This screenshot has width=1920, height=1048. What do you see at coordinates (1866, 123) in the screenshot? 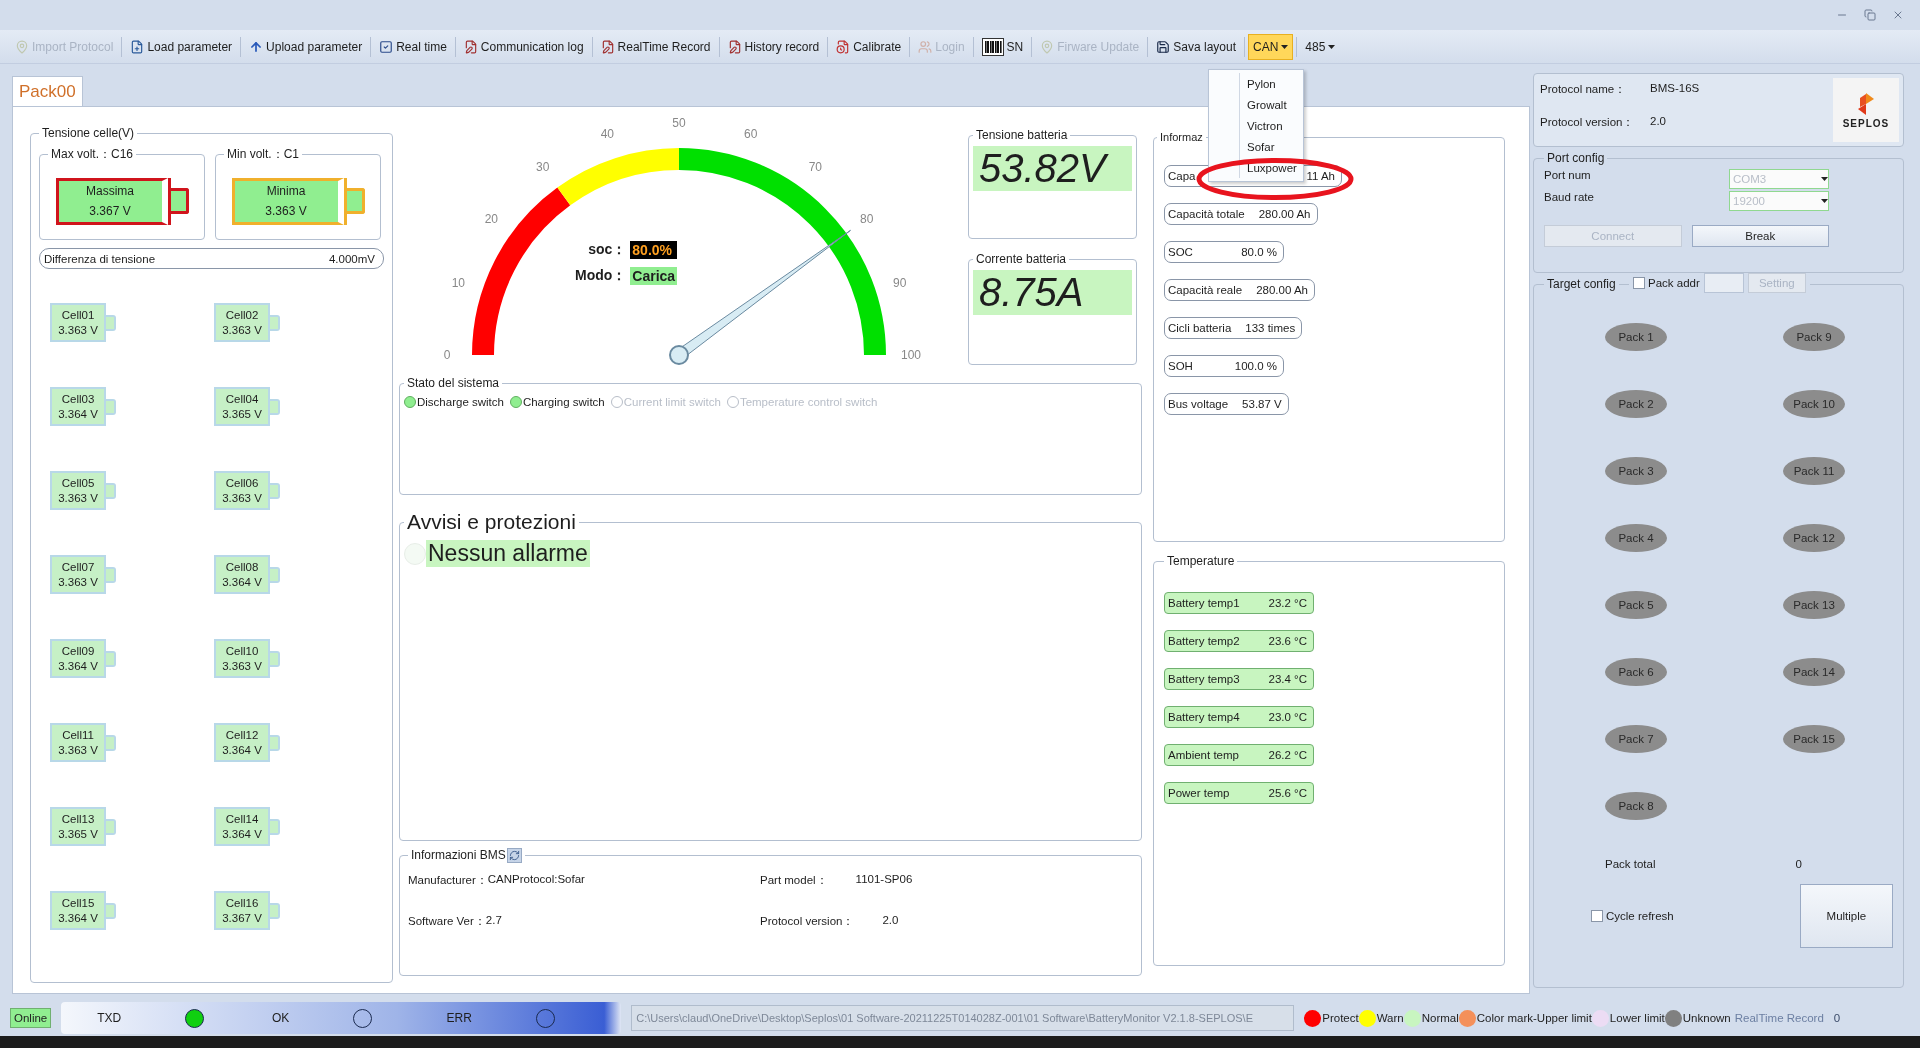
I see `logo-text: SEPLOS` at bounding box center [1866, 123].